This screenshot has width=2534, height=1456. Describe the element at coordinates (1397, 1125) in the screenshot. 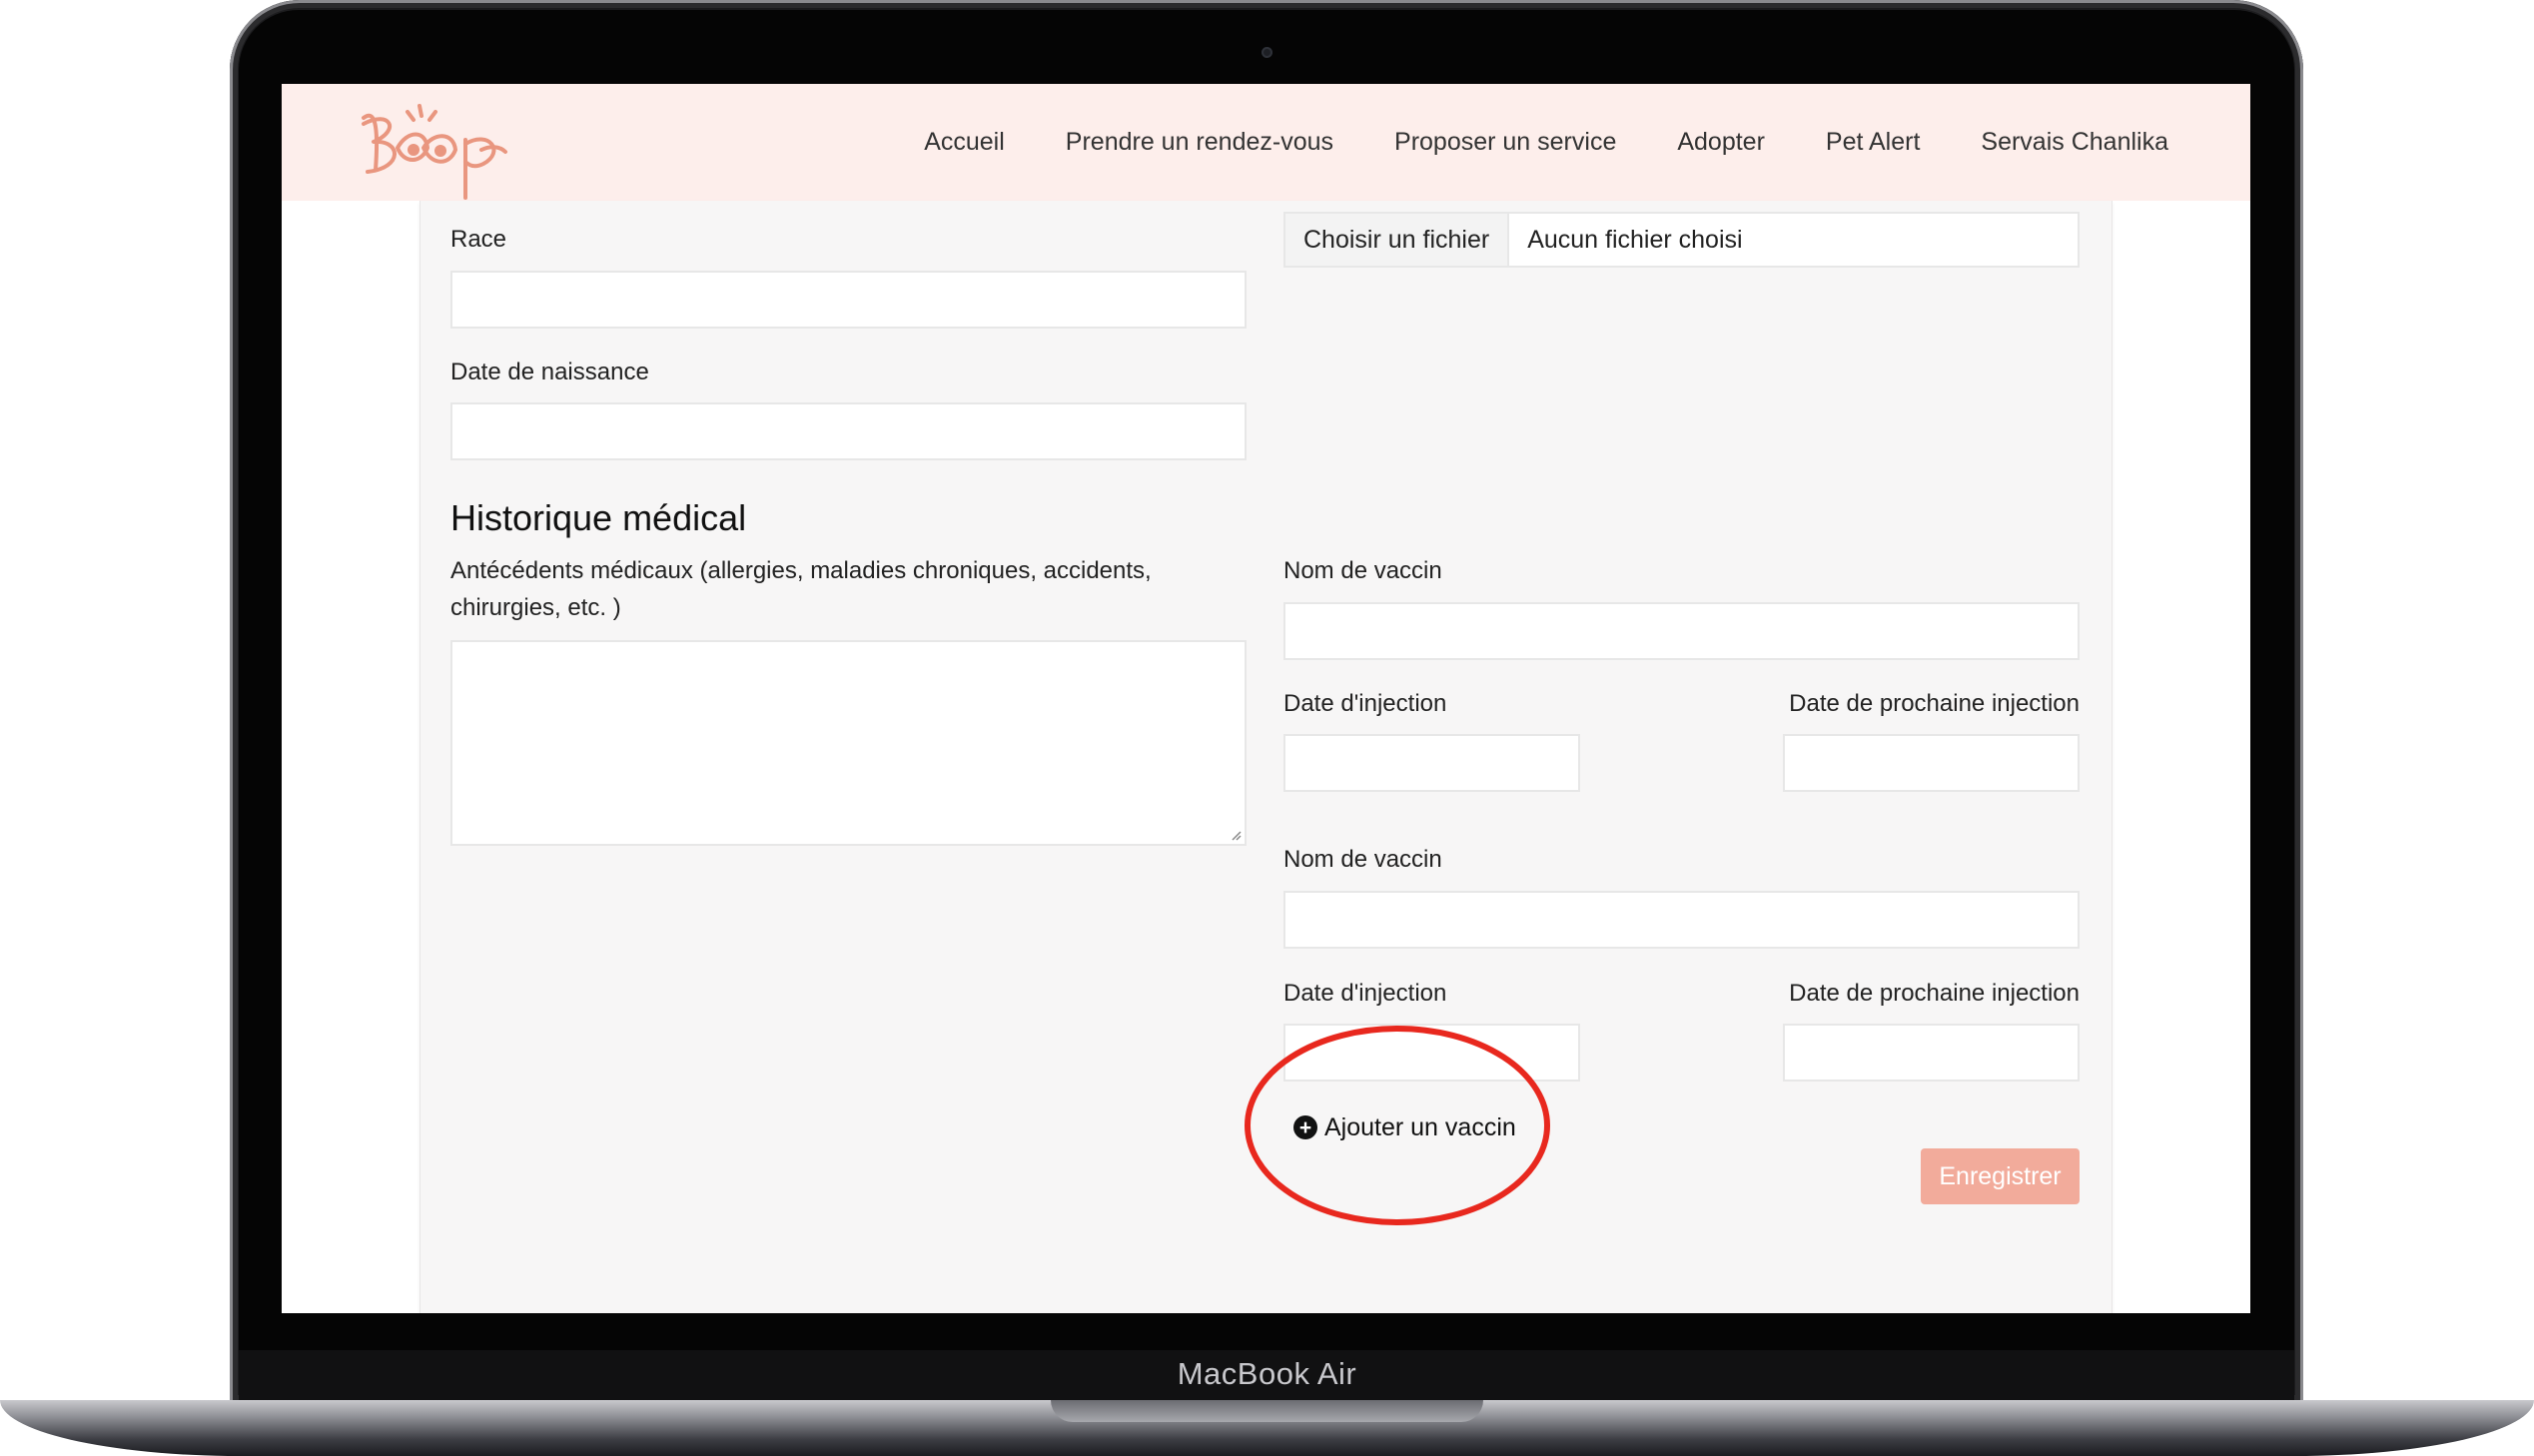

I see `annotation-circle` at that location.